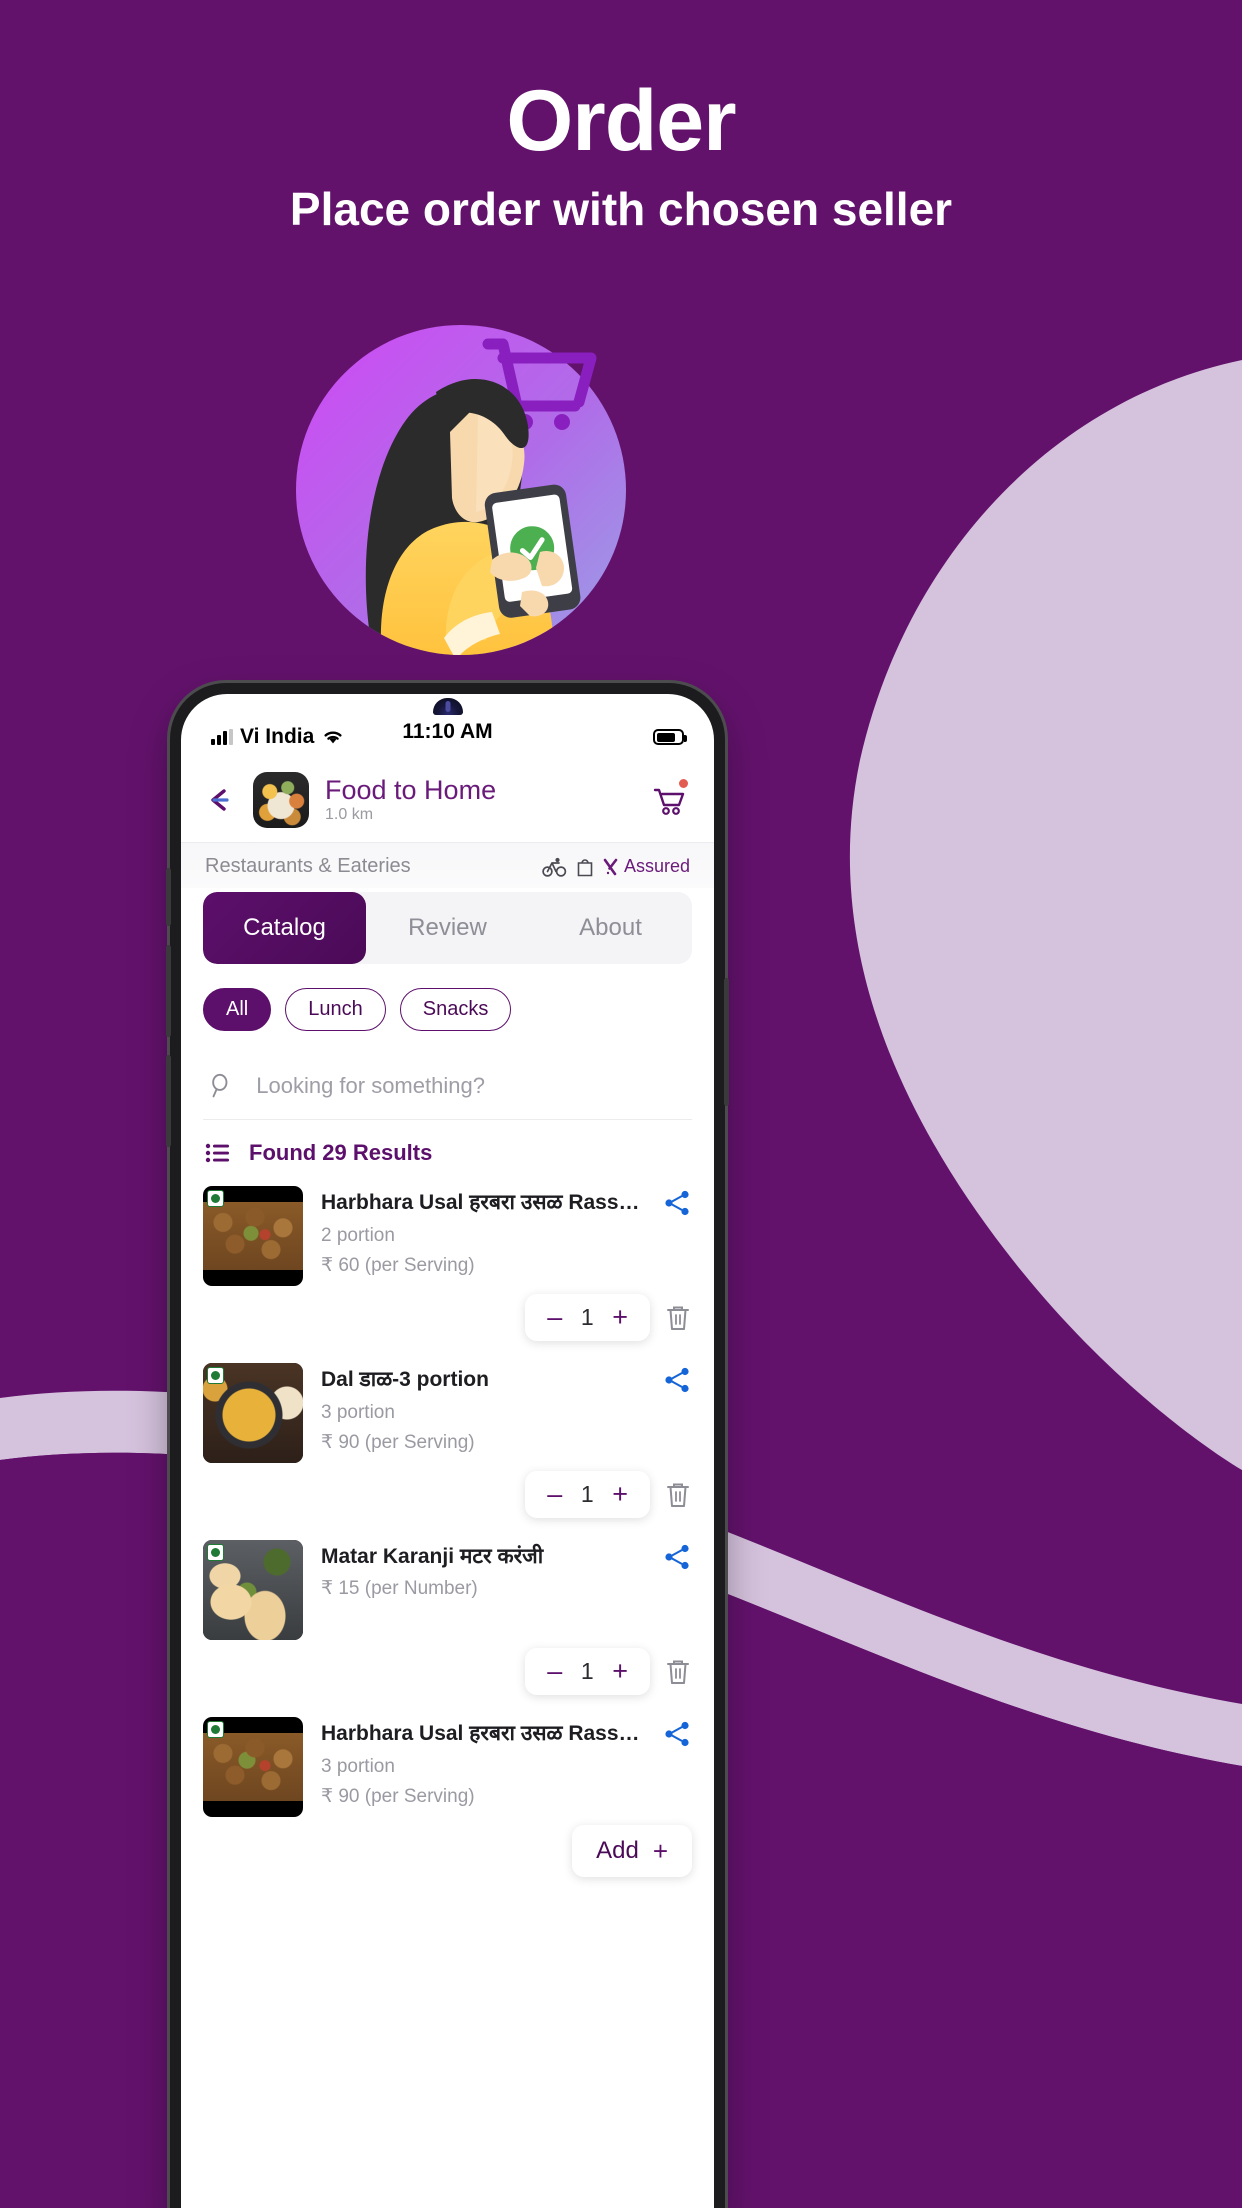 This screenshot has width=1242, height=2208. What do you see at coordinates (683, 783) in the screenshot?
I see `cart-badge` at bounding box center [683, 783].